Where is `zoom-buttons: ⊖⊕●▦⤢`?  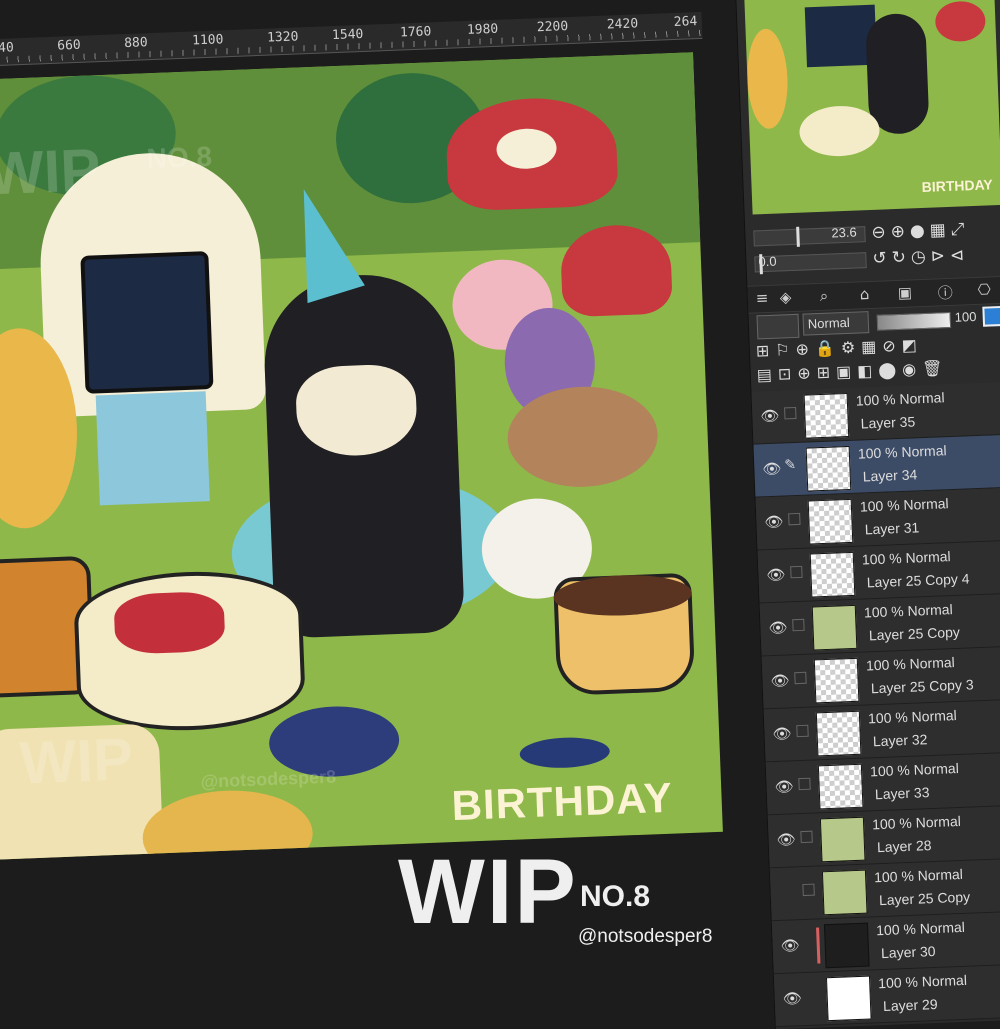 zoom-buttons: ⊖⊕●▦⤢ is located at coordinates (920, 231).